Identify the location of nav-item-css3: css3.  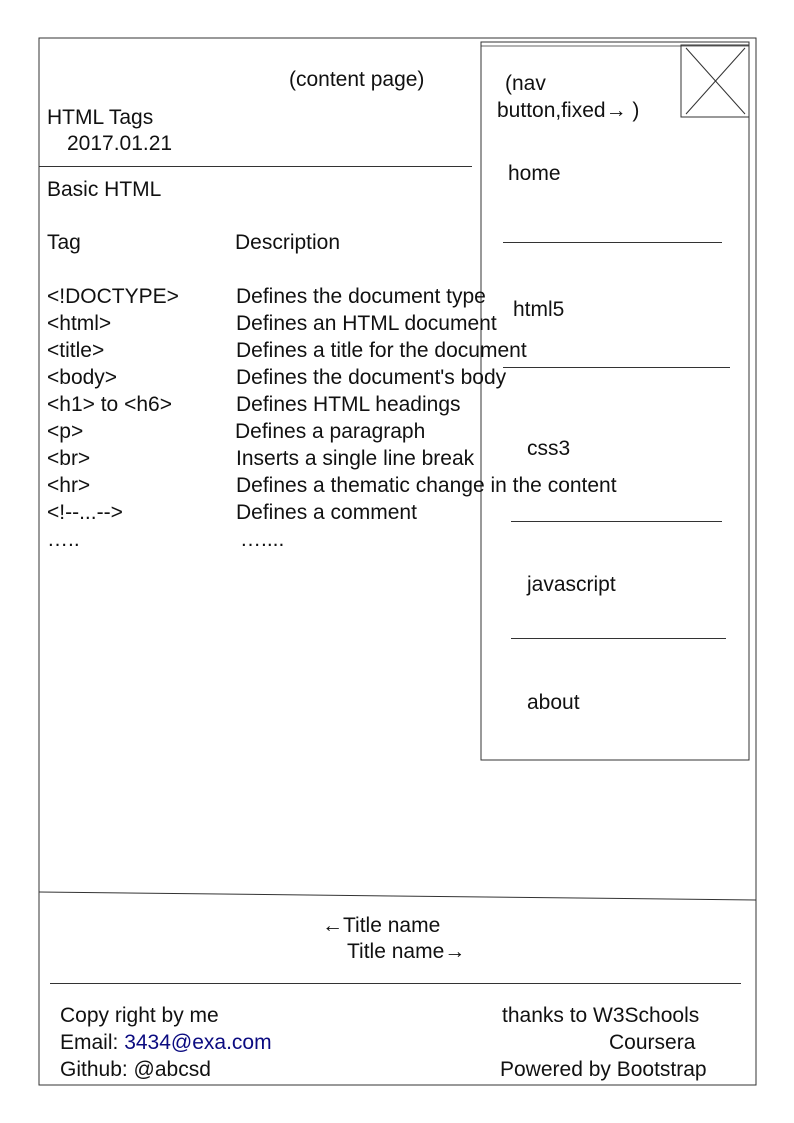
(548, 449).